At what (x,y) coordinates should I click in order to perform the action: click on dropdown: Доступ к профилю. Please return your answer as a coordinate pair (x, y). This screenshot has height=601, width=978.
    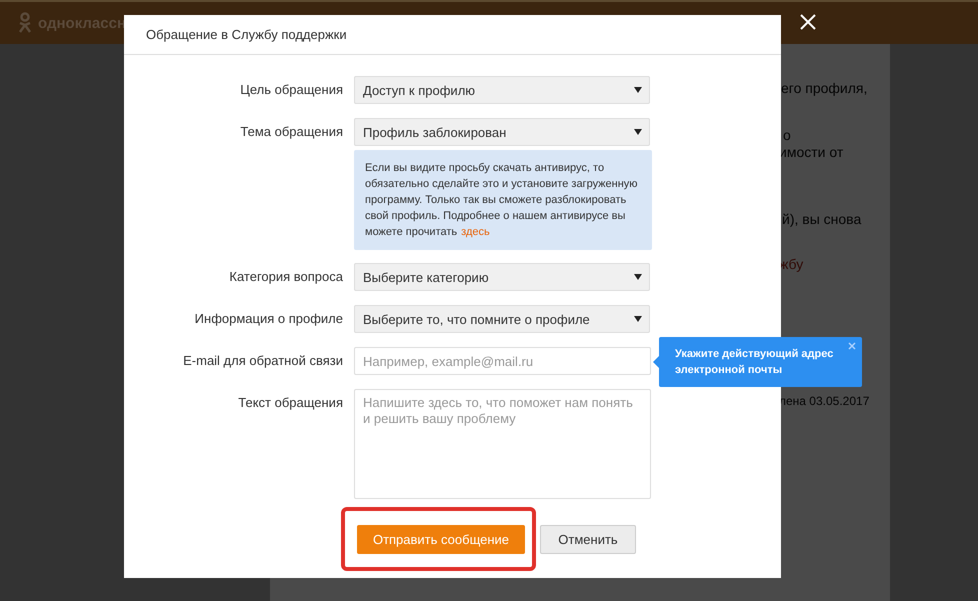
    Looking at the image, I should click on (502, 90).